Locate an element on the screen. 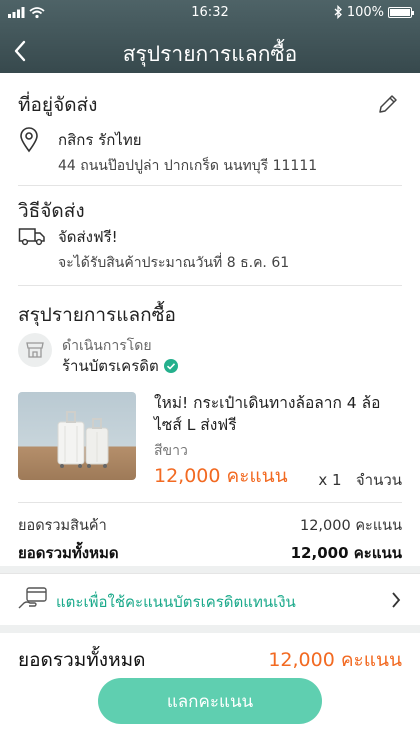 Image resolution: width=420 pixels, height=748 pixels. credit-card-hand-icon is located at coordinates (32, 598).